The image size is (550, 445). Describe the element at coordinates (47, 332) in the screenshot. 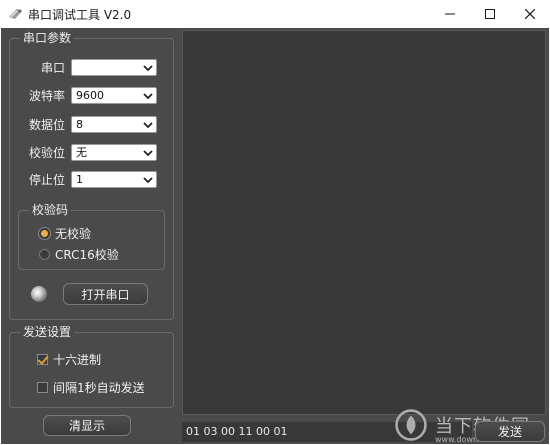

I see `send-settings-title: 发送设置` at that location.